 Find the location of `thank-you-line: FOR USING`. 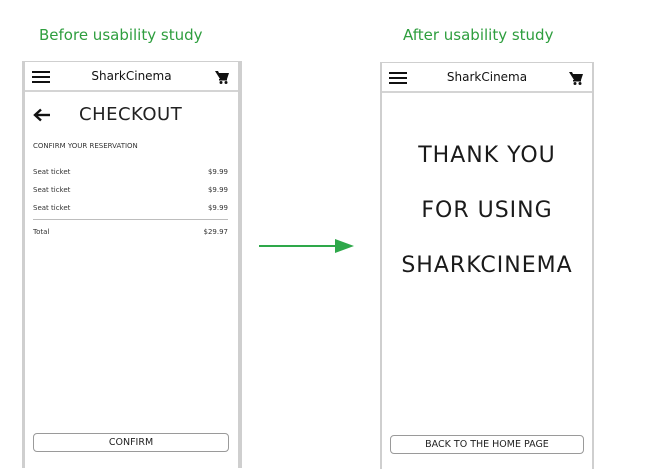

thank-you-line: FOR USING is located at coordinates (487, 210).